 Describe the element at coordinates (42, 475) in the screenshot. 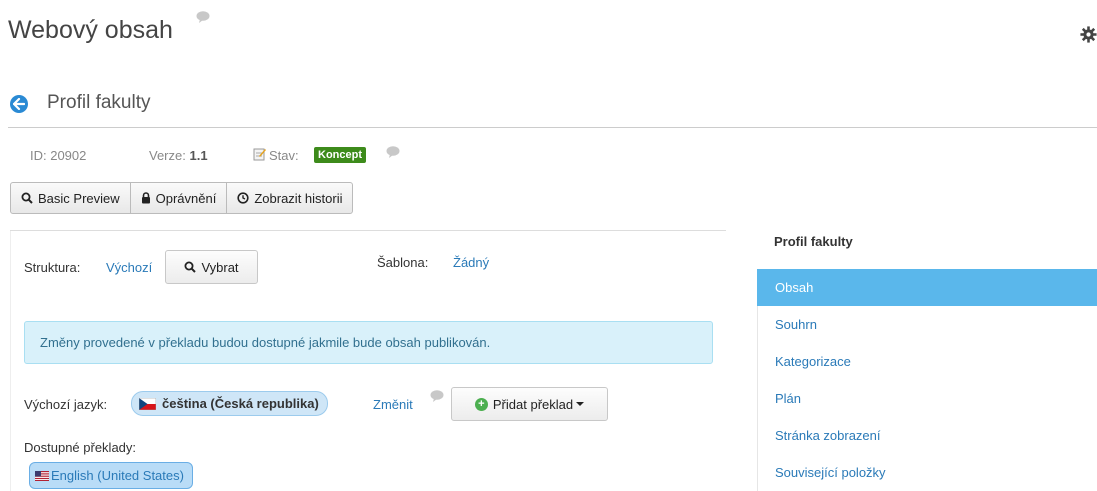

I see `us-flag-icon` at that location.